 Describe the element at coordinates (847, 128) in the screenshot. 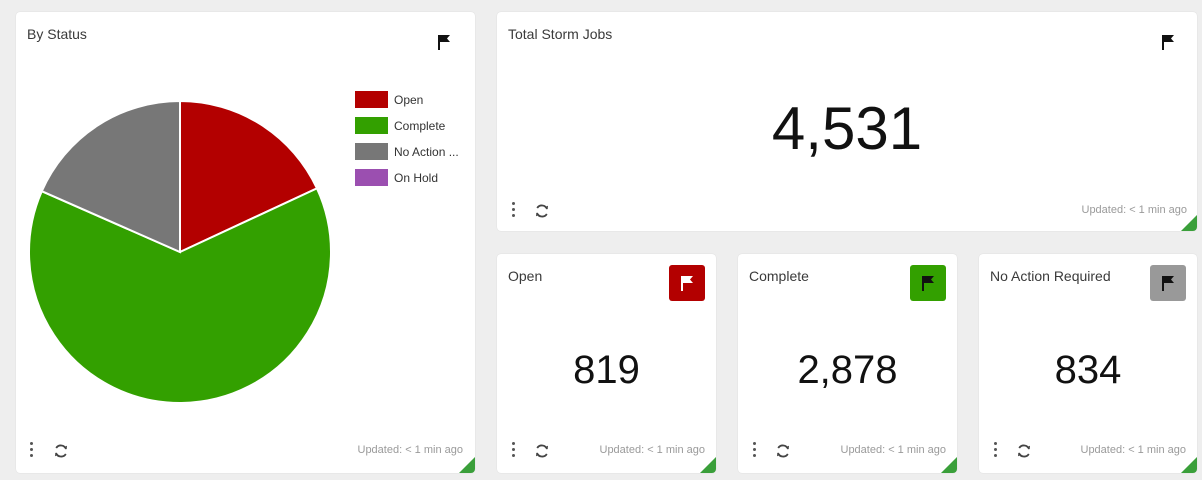

I see `total-value: 4,531` at that location.